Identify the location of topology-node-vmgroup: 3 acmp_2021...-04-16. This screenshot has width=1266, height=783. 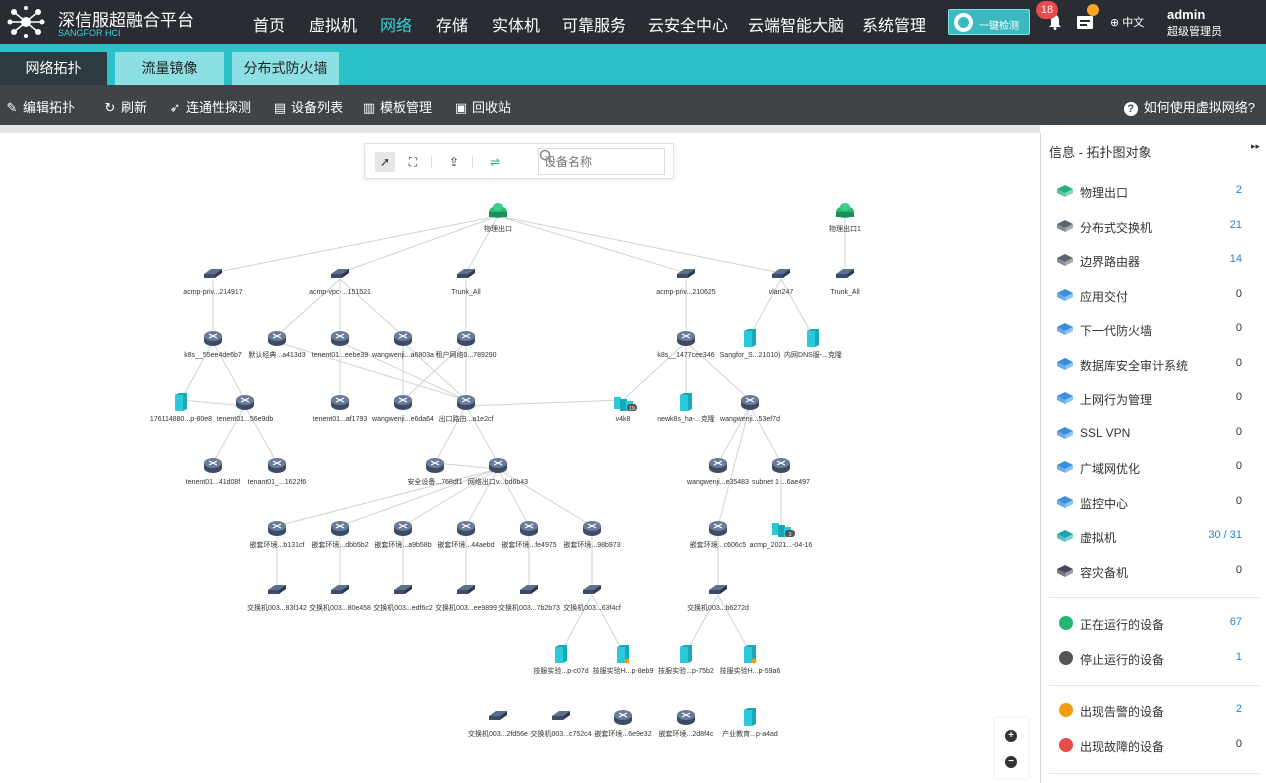
(781, 536).